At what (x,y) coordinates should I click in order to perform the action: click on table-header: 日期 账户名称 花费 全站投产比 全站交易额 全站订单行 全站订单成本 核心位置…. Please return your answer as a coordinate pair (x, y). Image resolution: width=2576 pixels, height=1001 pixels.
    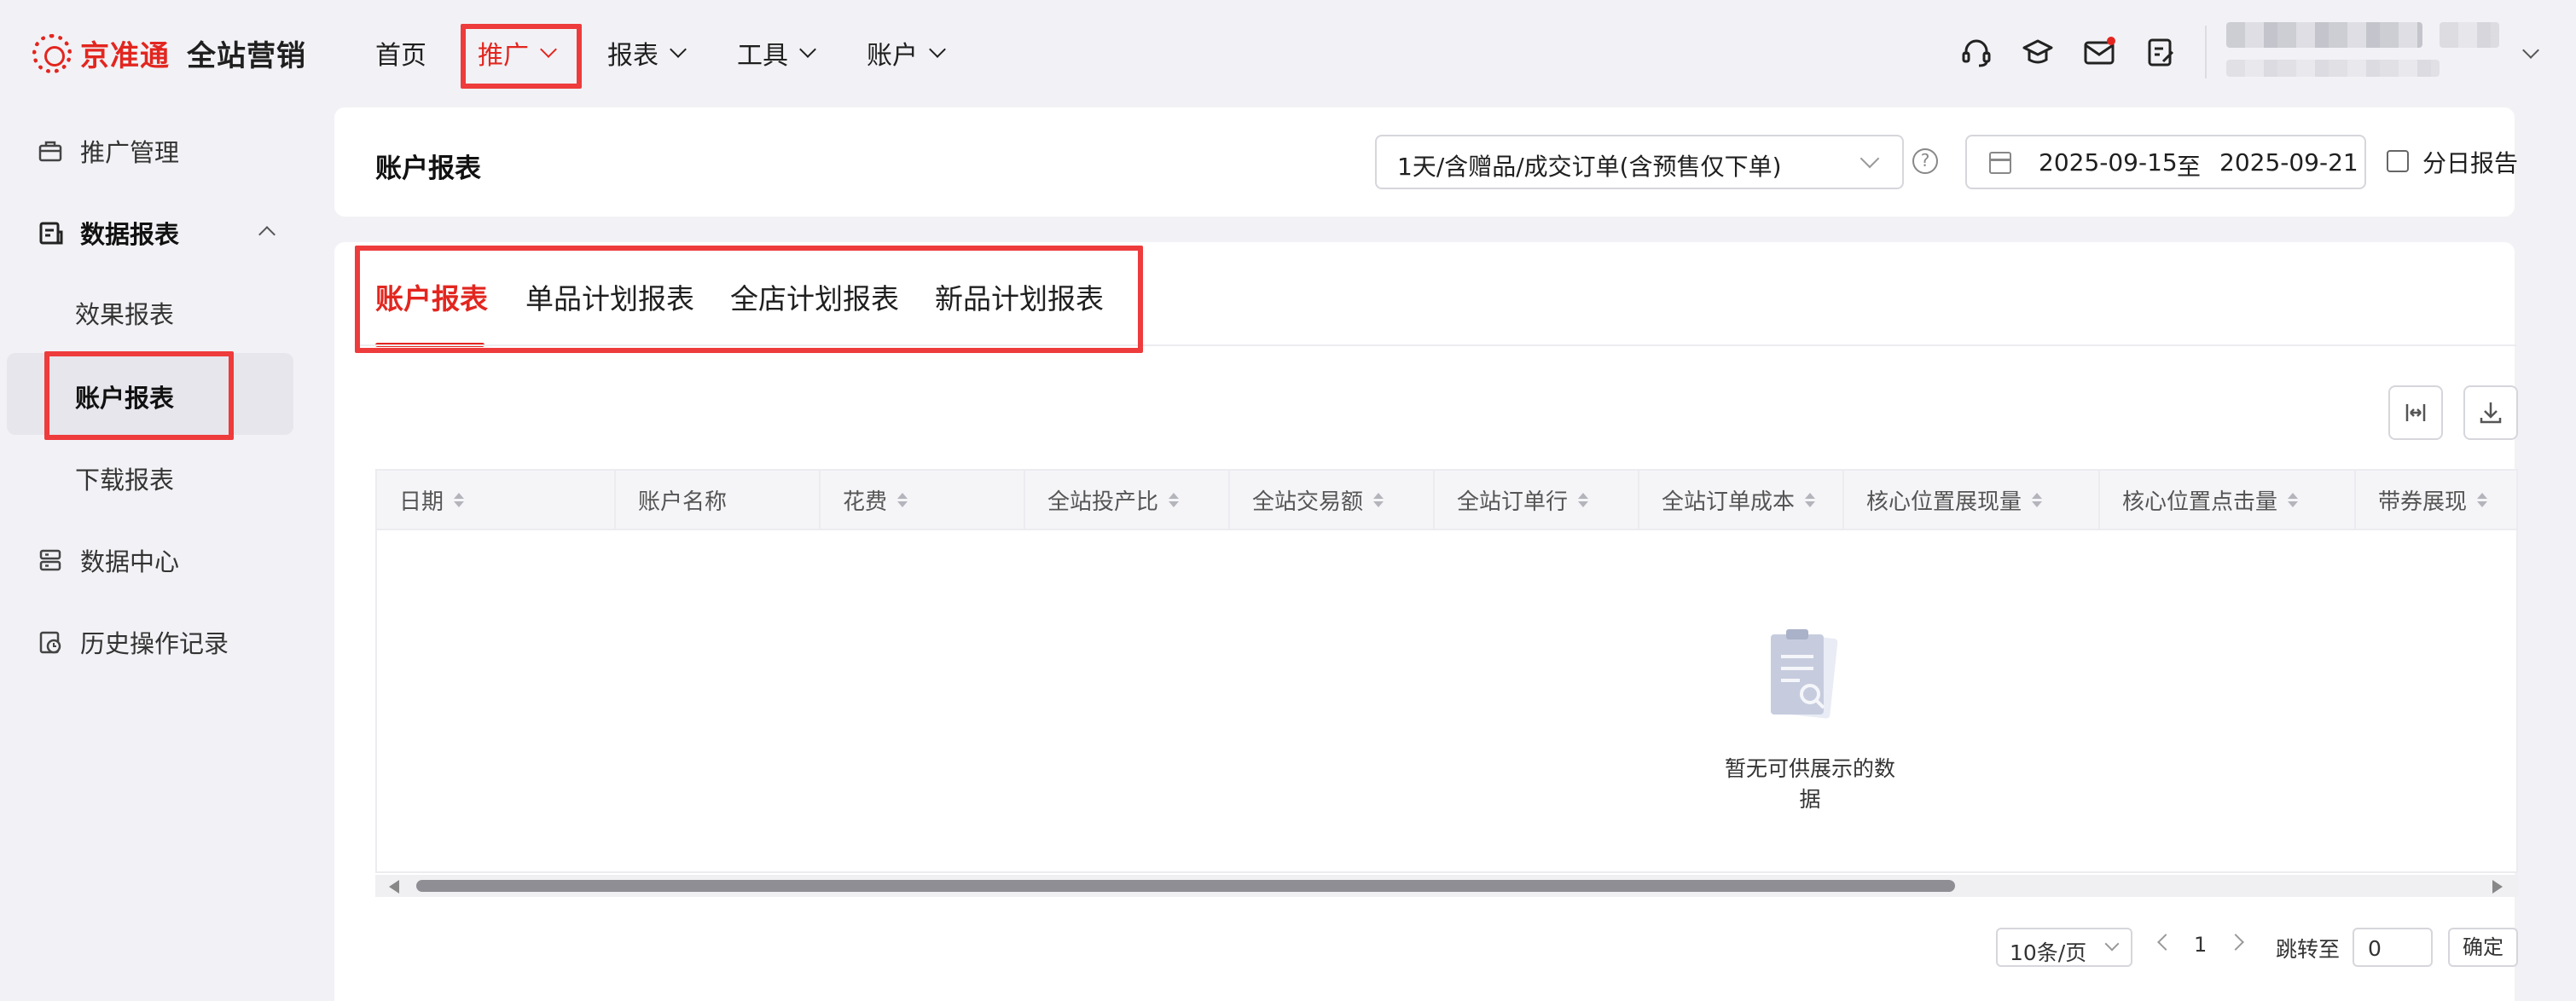
    Looking at the image, I should click on (1446, 500).